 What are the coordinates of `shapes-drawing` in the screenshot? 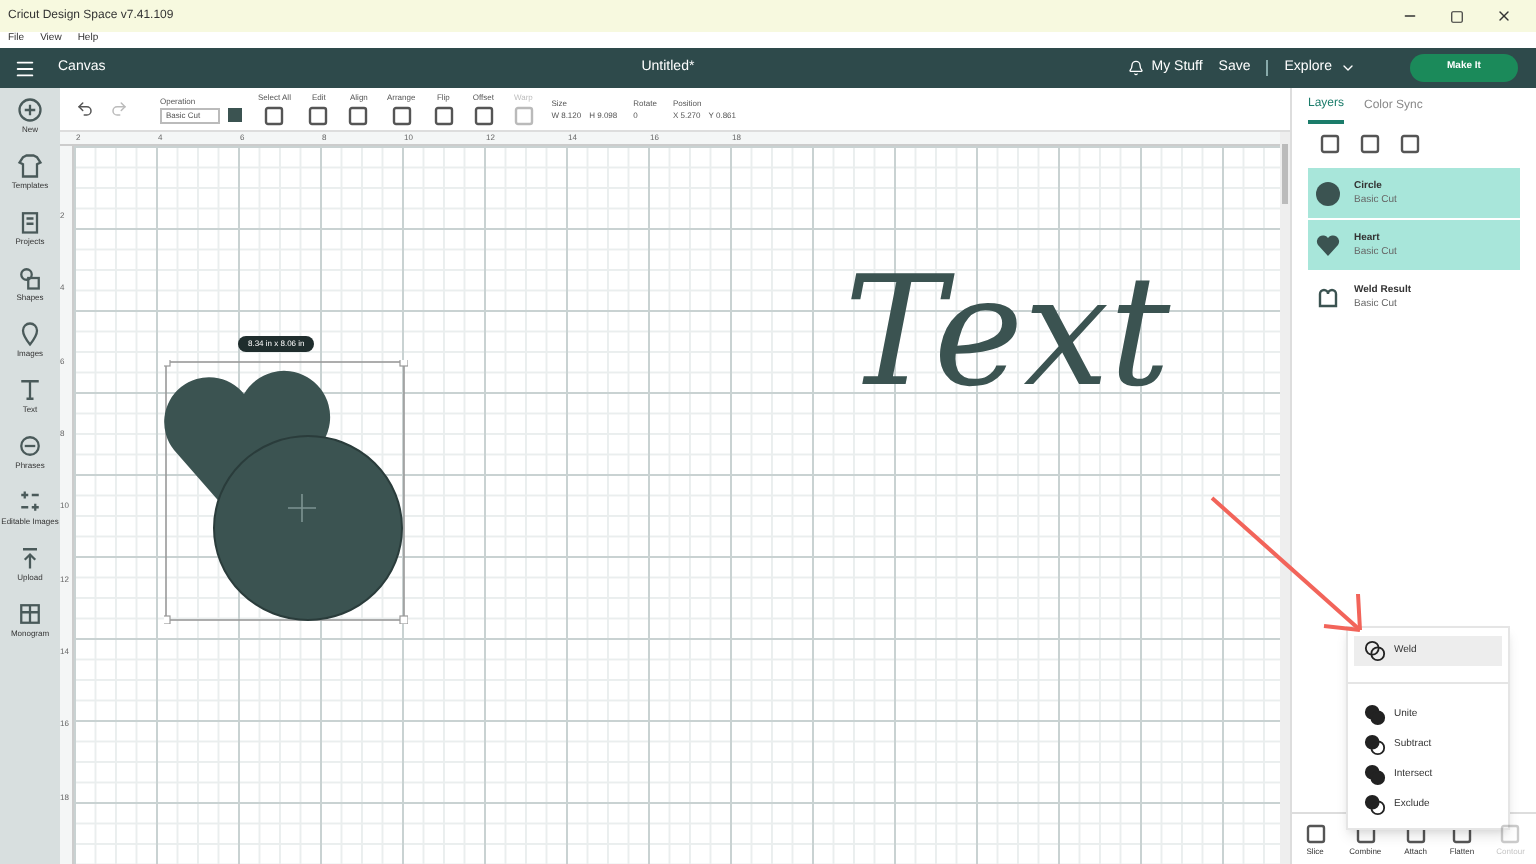 It's located at (286, 492).